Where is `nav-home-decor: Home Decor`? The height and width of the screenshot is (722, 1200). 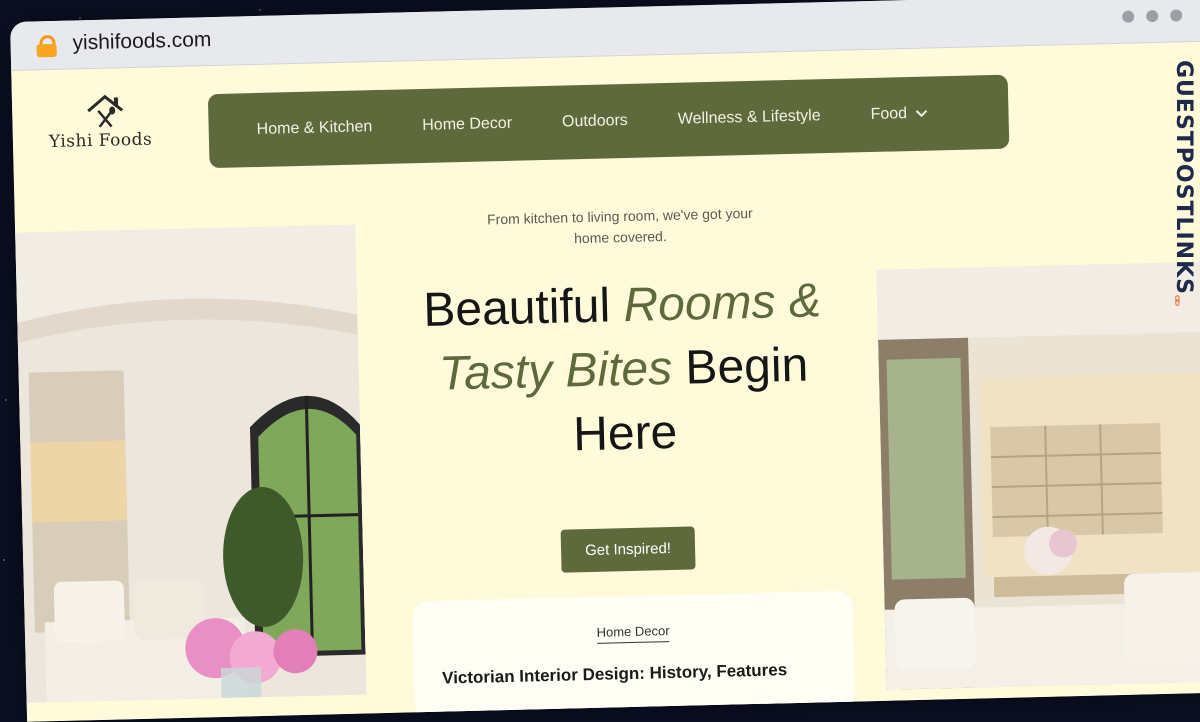
nav-home-decor: Home Decor is located at coordinates (467, 125).